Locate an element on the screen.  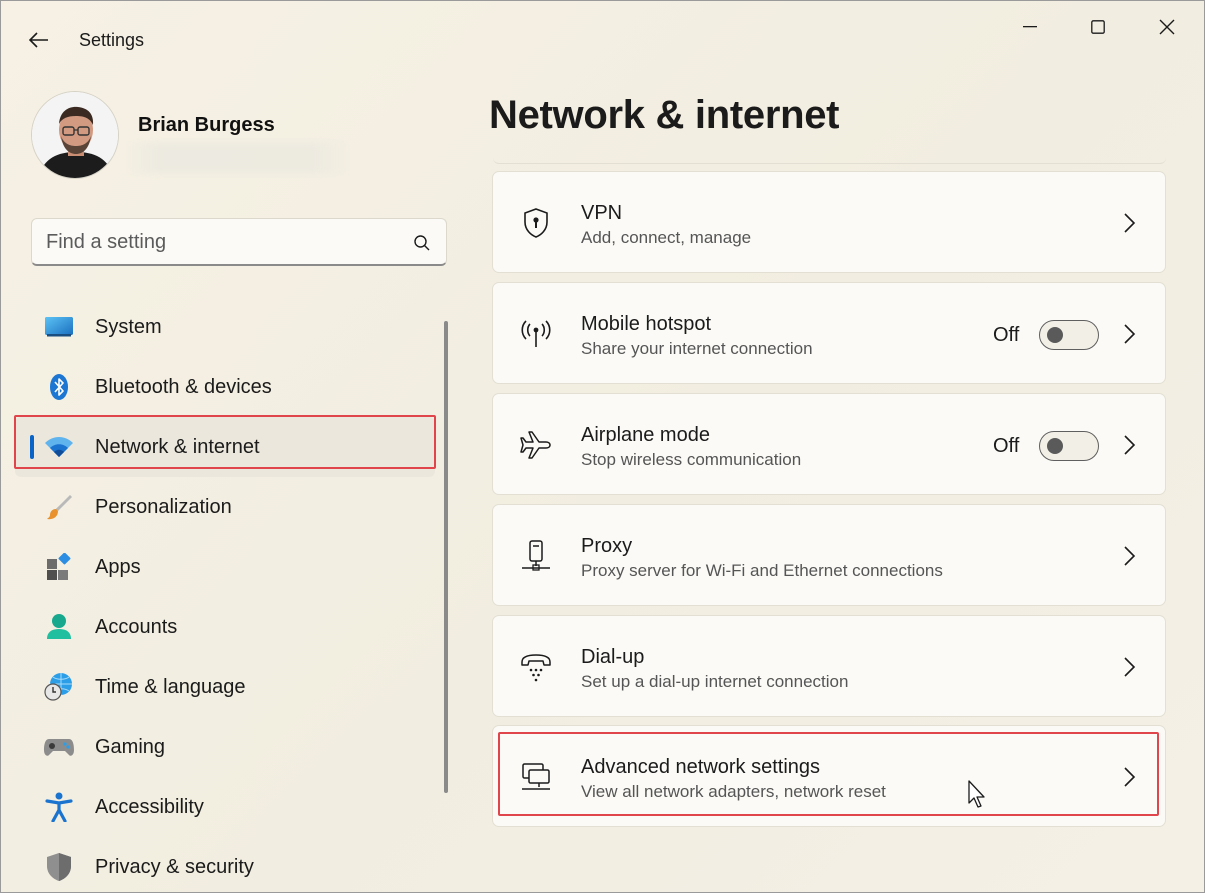
page-title: Network & internet is located at coordinates (664, 115).